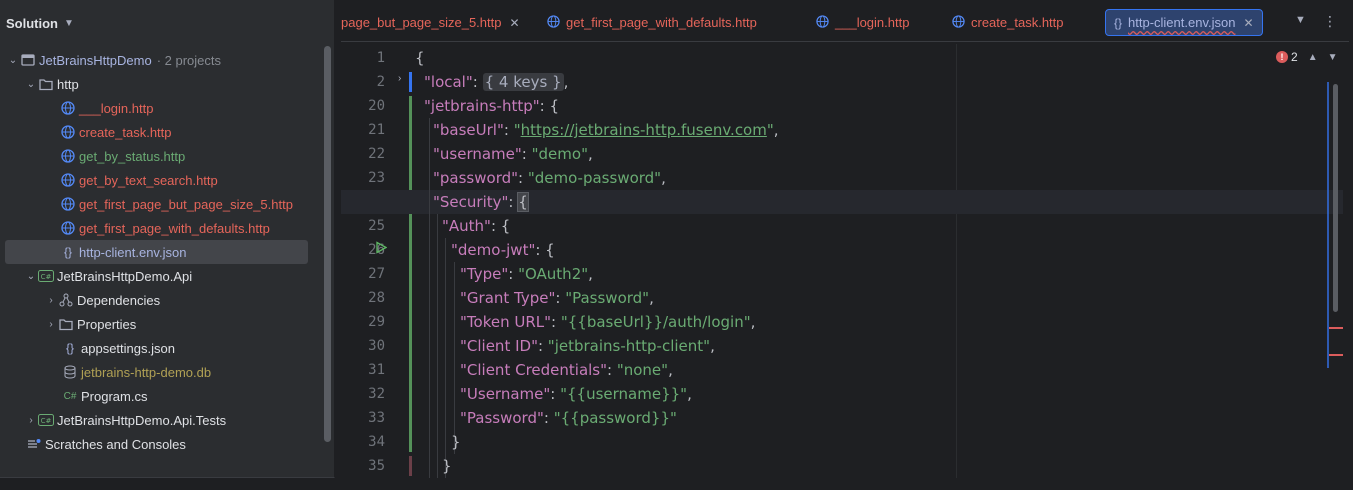 The image size is (1353, 490). I want to click on tree-item-get-by-text-search-http: get_by_text_search.http, so click(155, 180).